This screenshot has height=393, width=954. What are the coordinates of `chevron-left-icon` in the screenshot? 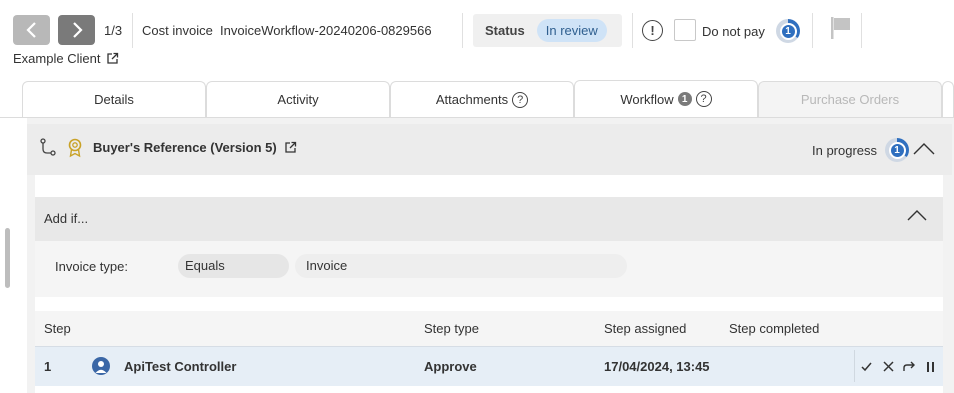 It's located at (30, 30).